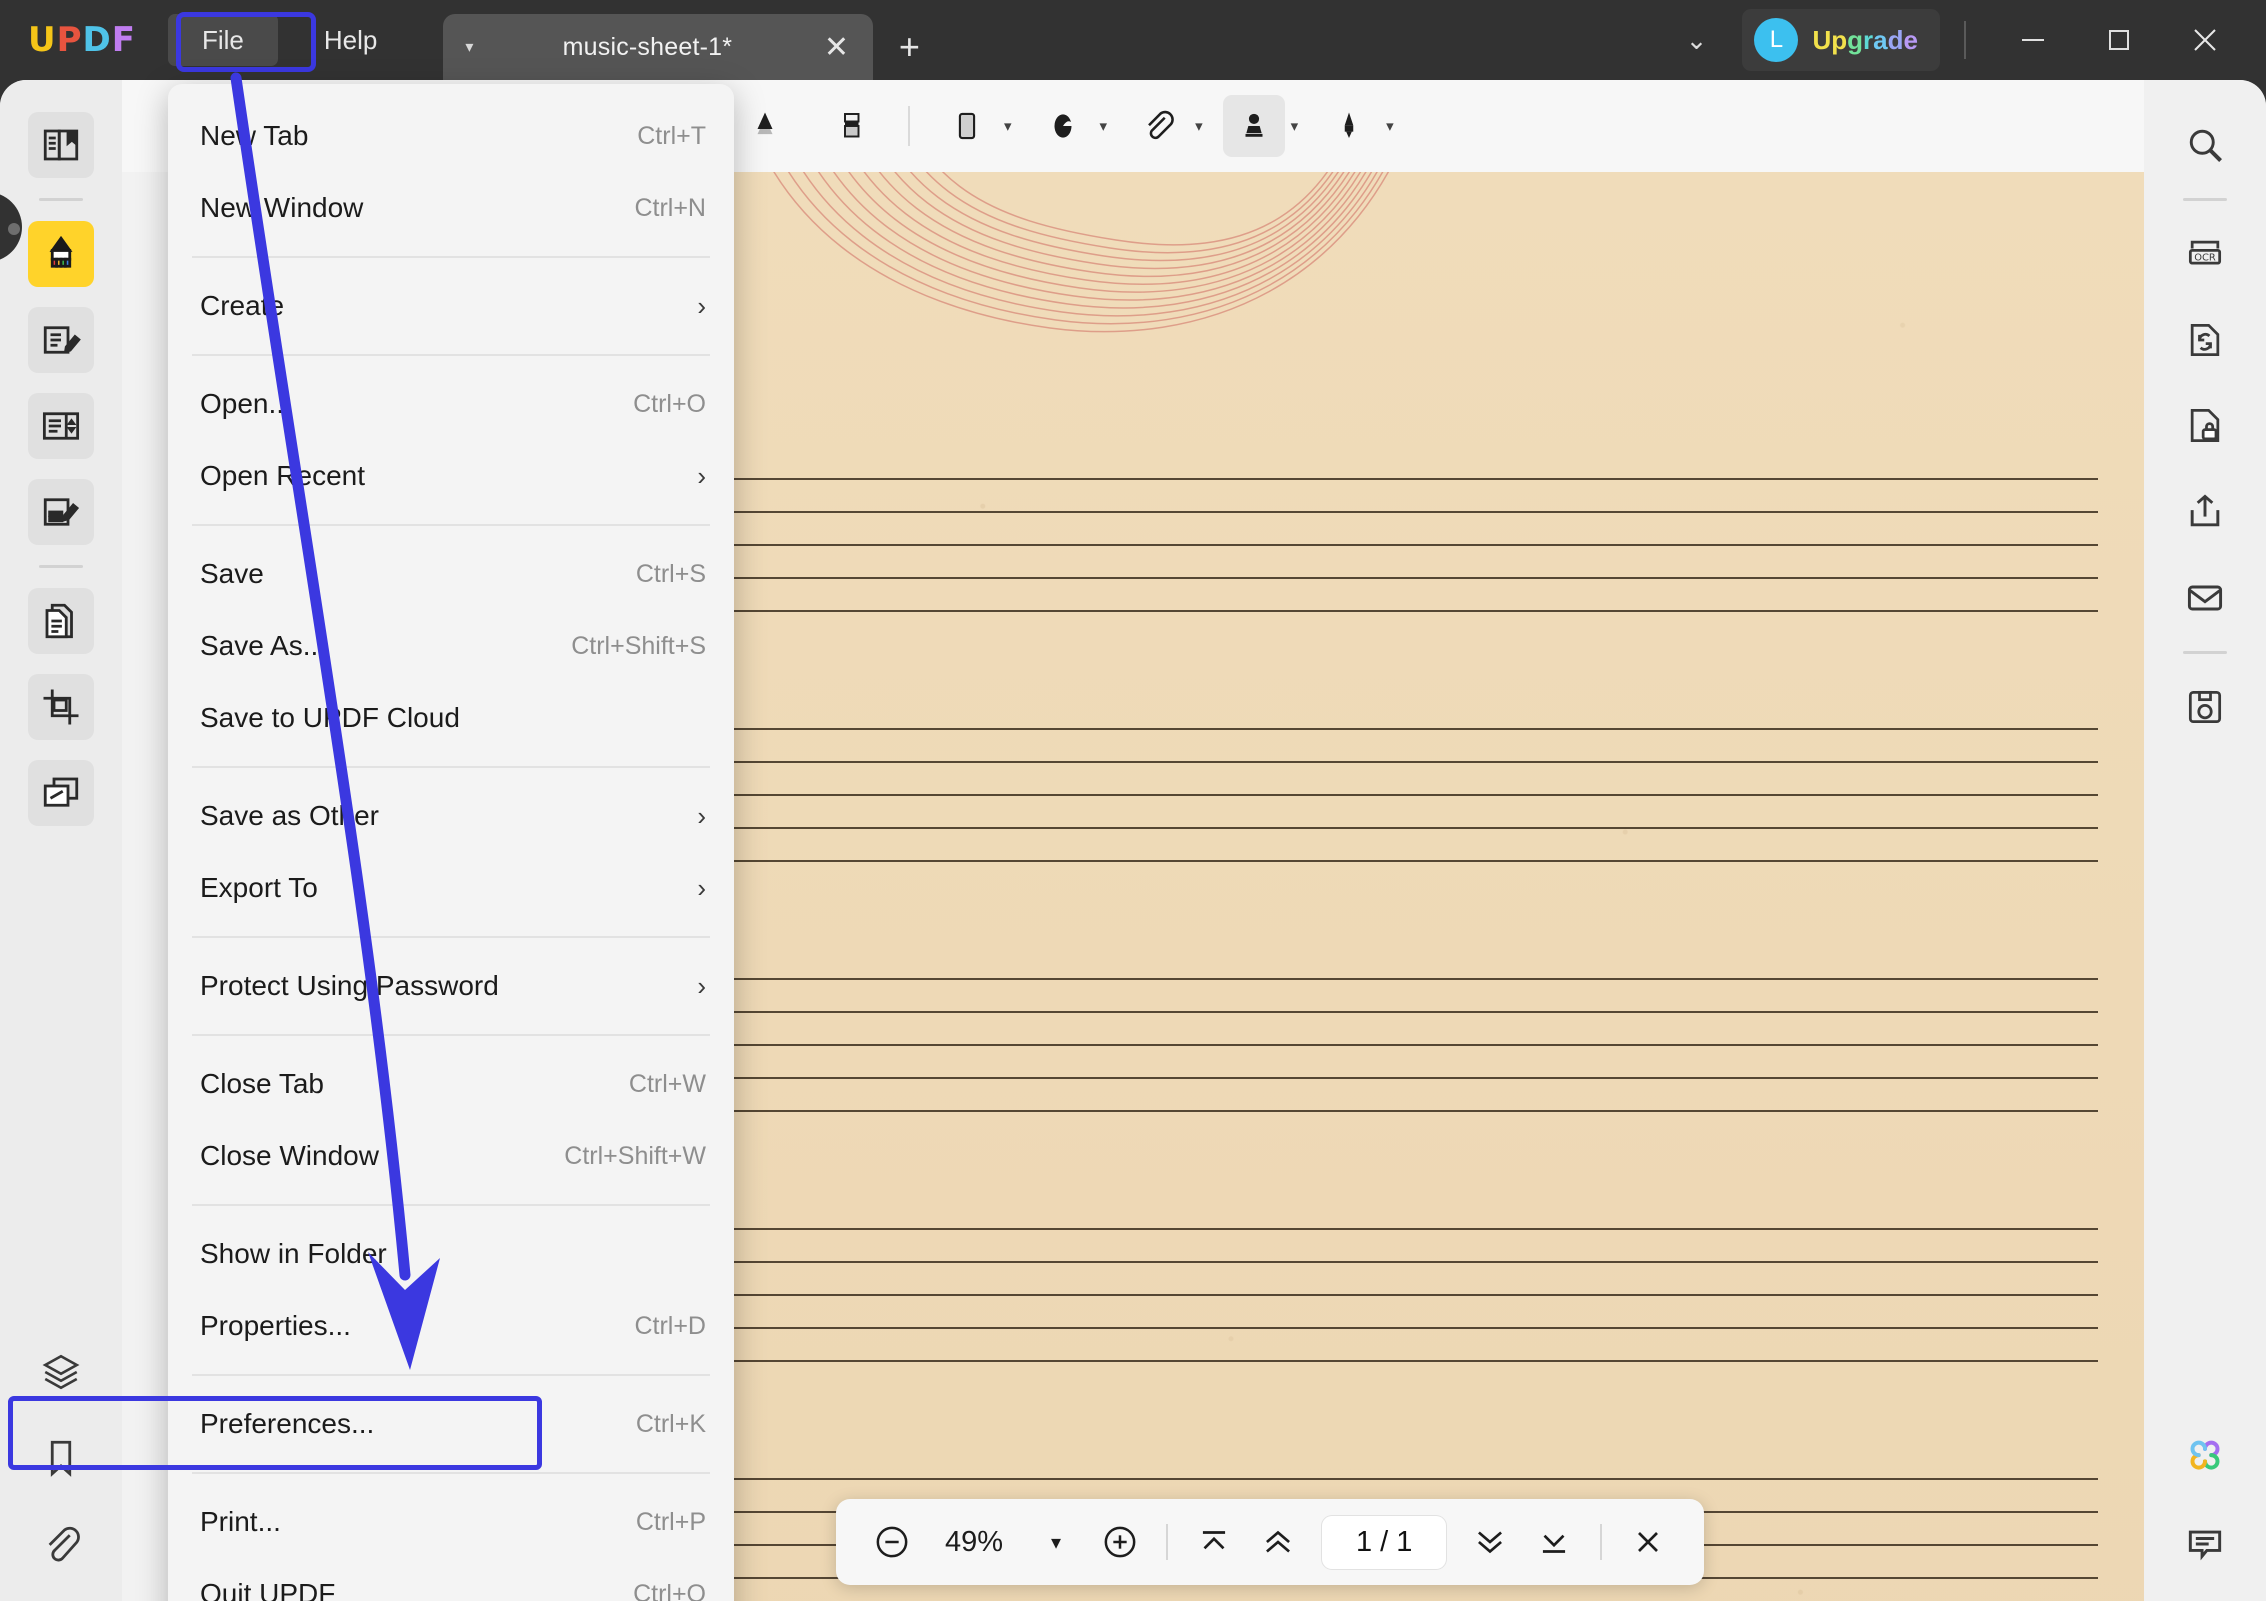  Describe the element at coordinates (61, 340) in the screenshot. I see `sidebar-item-edit-pdf` at that location.